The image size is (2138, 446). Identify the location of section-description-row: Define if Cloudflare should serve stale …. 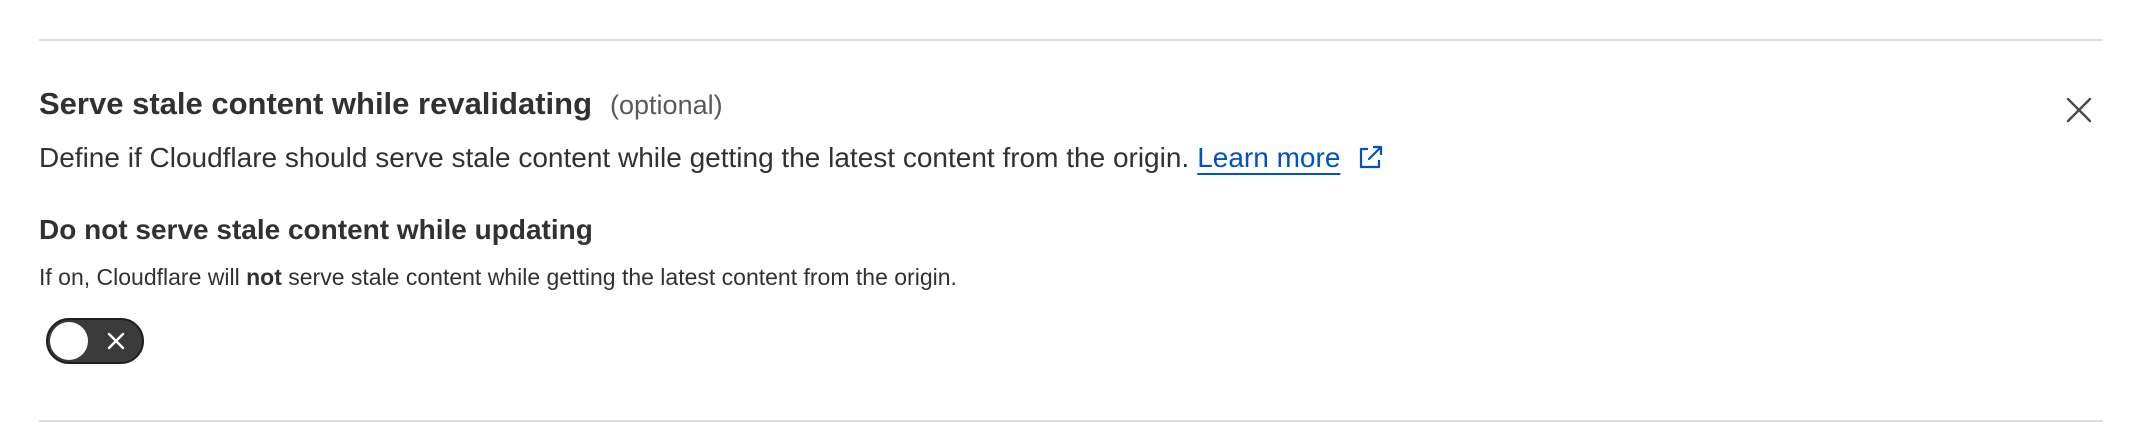
(711, 158).